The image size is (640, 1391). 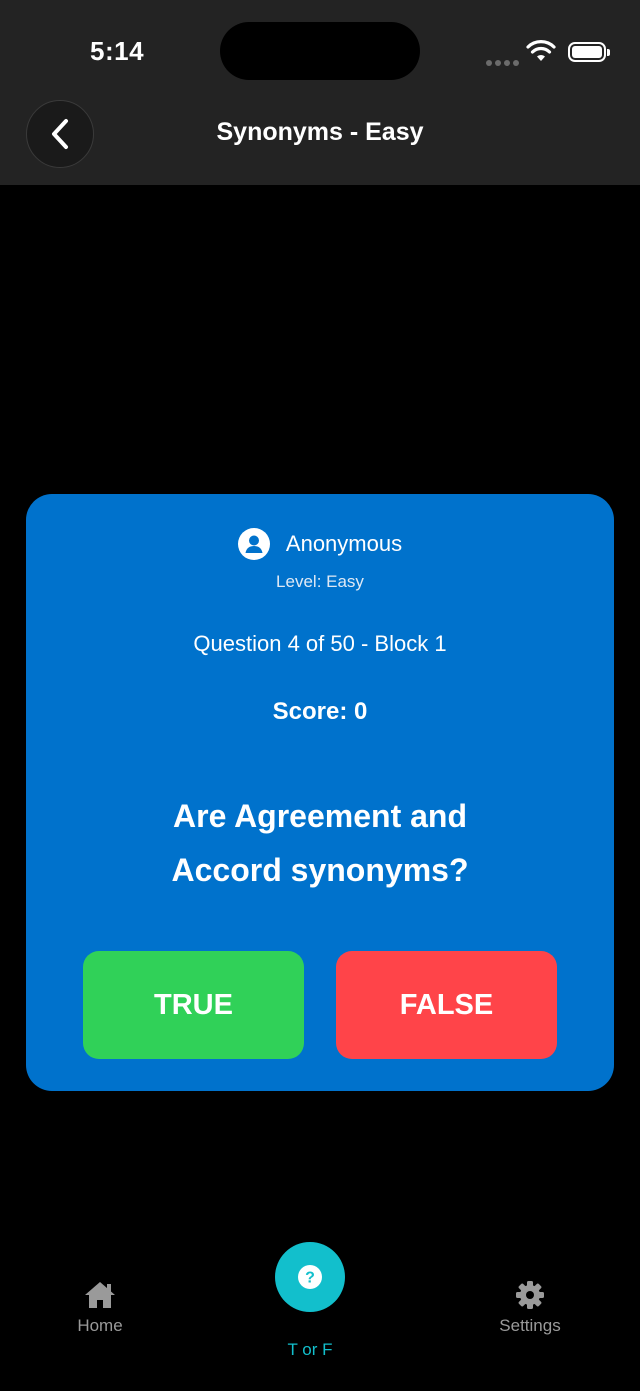 I want to click on battery-icon, so click(x=589, y=52).